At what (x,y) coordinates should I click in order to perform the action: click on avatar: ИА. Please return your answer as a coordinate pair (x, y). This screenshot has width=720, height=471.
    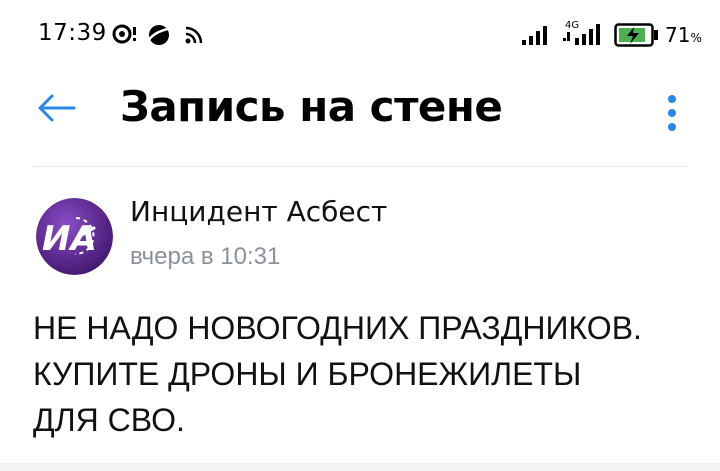
    Looking at the image, I should click on (74, 236).